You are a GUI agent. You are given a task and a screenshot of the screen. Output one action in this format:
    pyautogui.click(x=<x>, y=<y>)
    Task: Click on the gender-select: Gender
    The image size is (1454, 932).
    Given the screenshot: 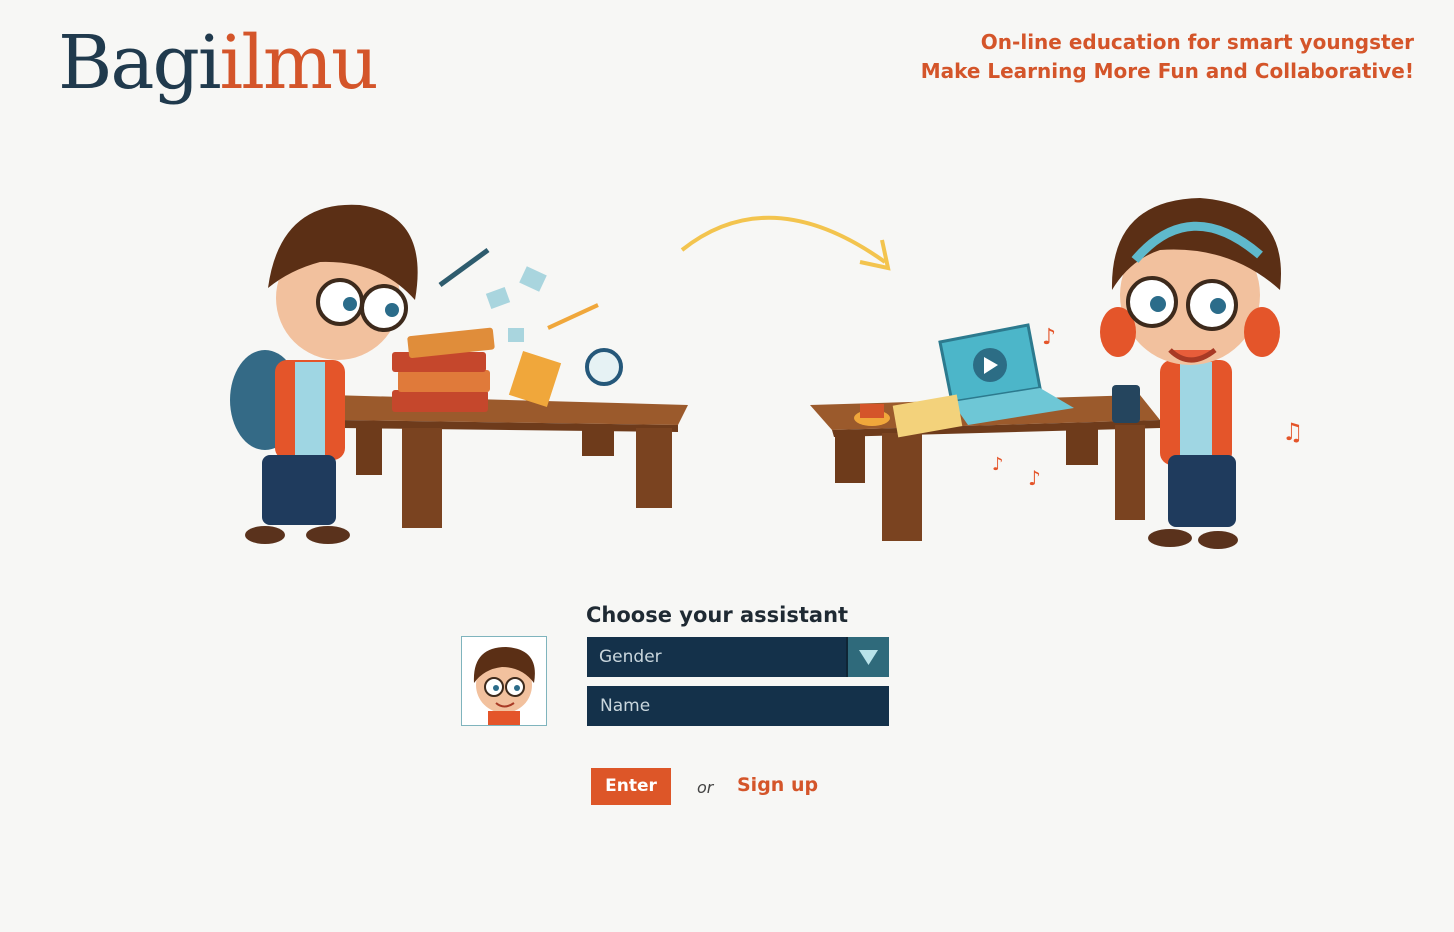 What is the action you would take?
    pyautogui.click(x=738, y=657)
    